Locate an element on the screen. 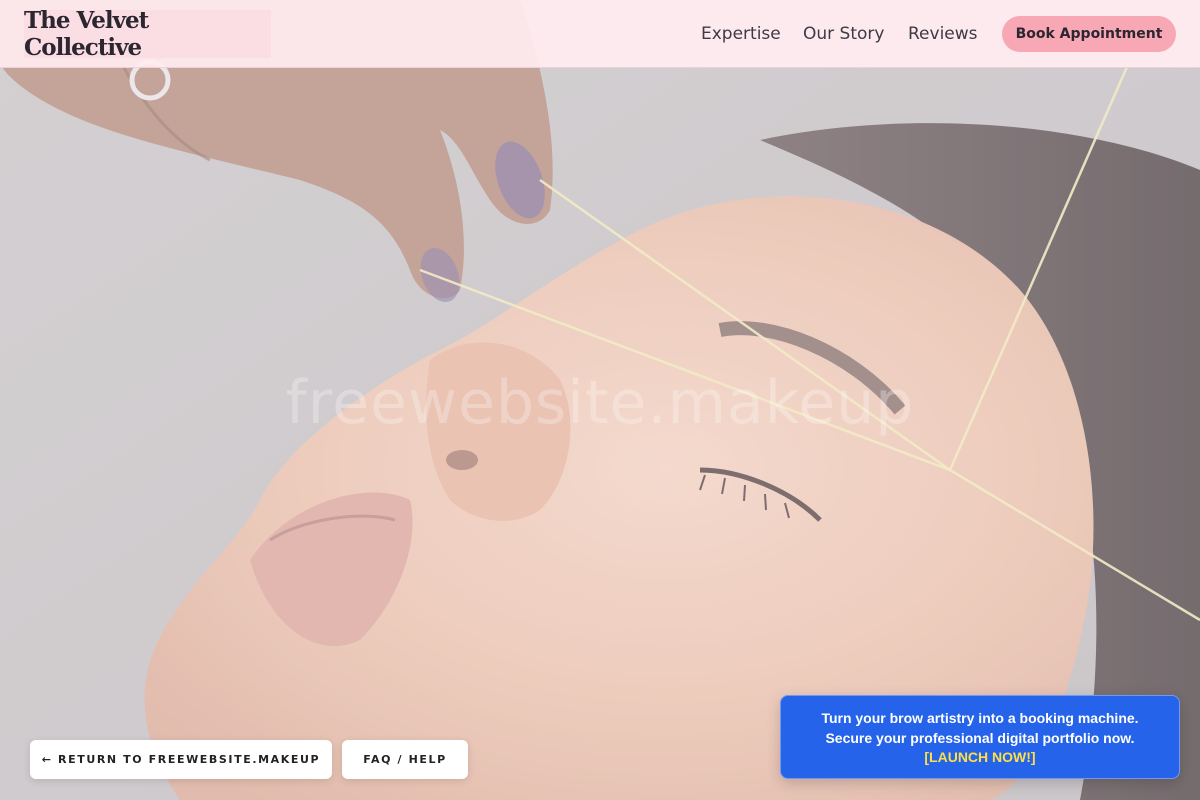 The width and height of the screenshot is (1200, 800). faq-help-button: FAQ / HELP is located at coordinates (405, 759).